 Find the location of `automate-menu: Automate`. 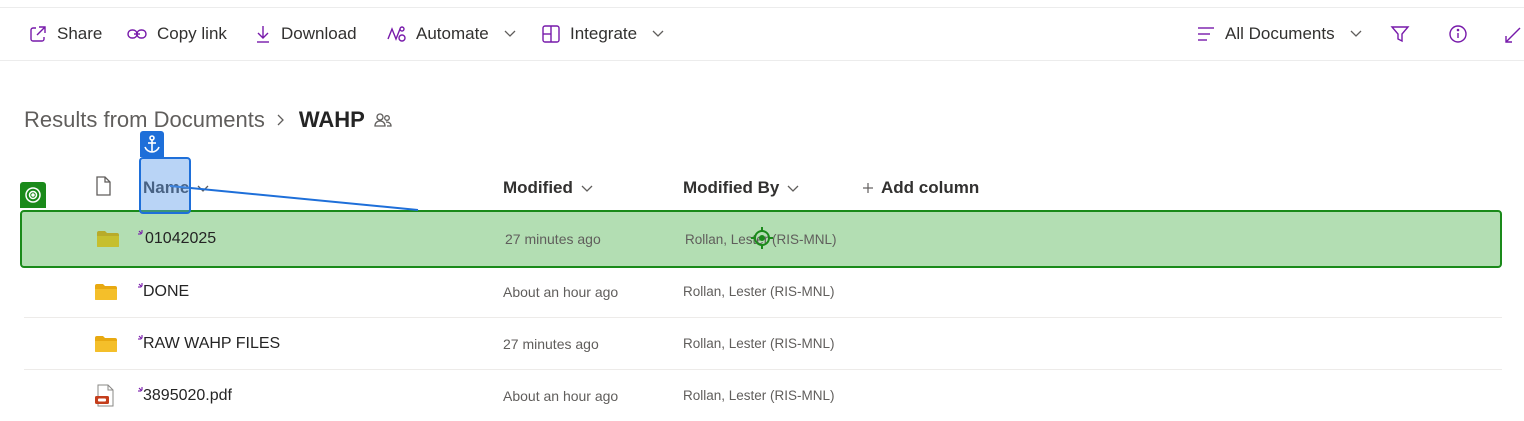

automate-menu: Automate is located at coordinates (450, 34).